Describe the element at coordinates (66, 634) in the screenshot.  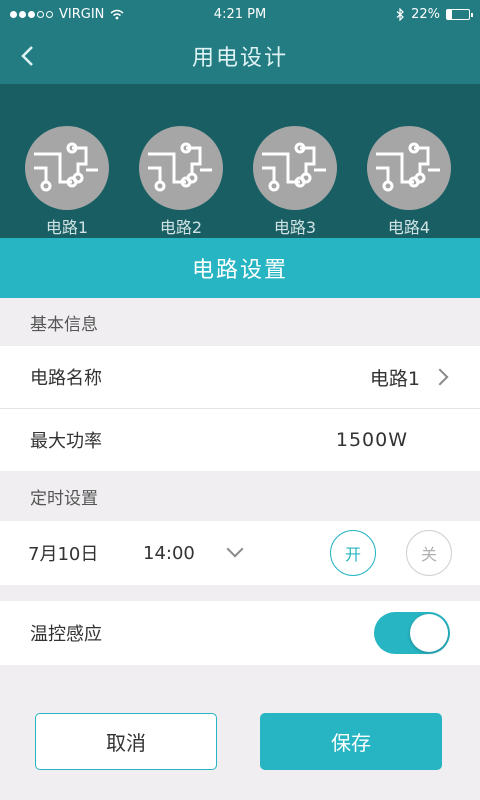
I see `temp-sensing-label: 温控感应` at that location.